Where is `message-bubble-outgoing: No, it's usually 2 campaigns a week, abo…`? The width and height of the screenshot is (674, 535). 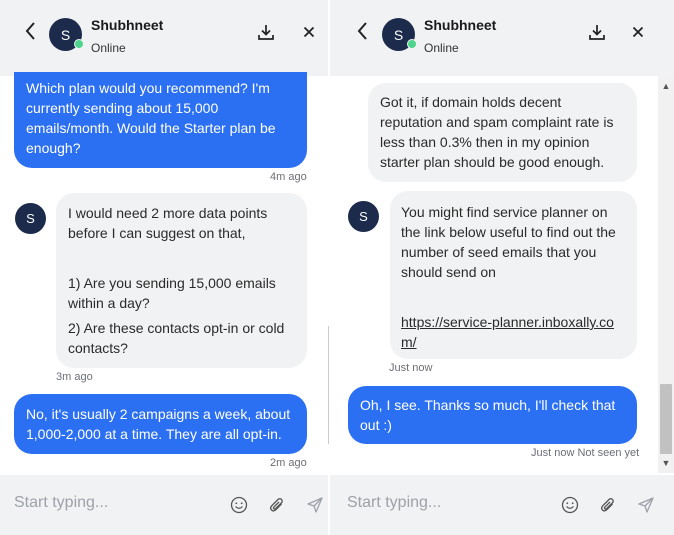
message-bubble-outgoing: No, it's usually 2 campaigns a week, abo… is located at coordinates (160, 424).